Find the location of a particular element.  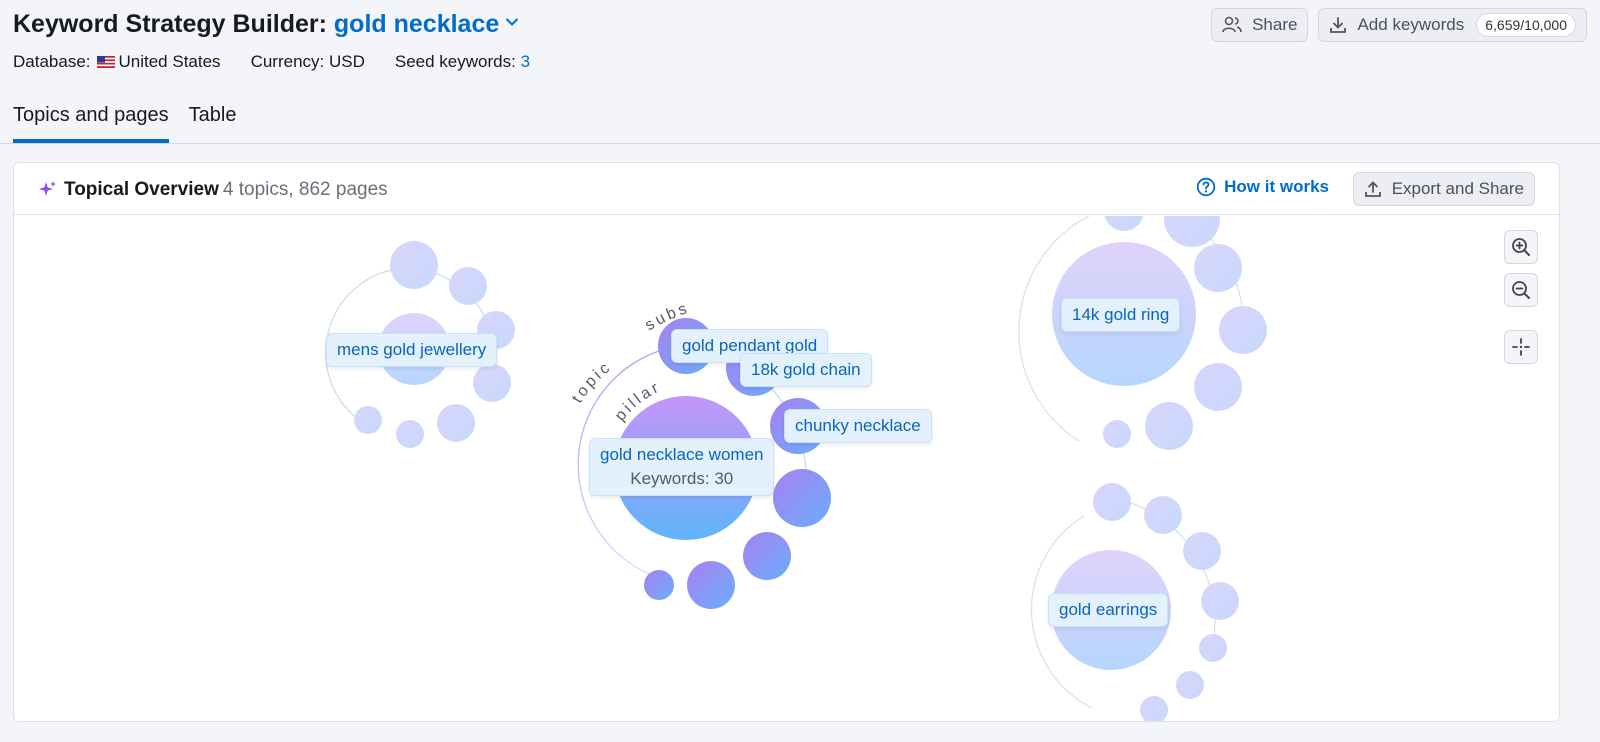

view-tabs: Topics and pages Table is located at coordinates (124, 121).